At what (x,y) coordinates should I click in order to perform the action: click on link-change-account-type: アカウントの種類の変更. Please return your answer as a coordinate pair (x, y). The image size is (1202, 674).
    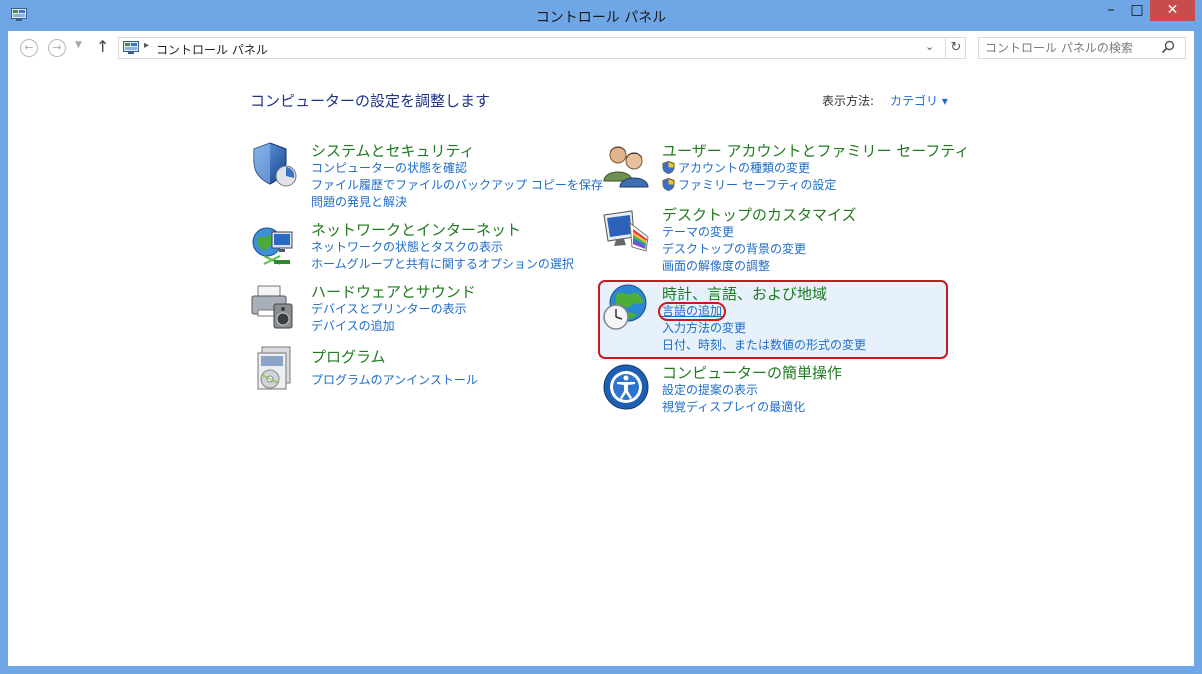
    Looking at the image, I should click on (736, 167).